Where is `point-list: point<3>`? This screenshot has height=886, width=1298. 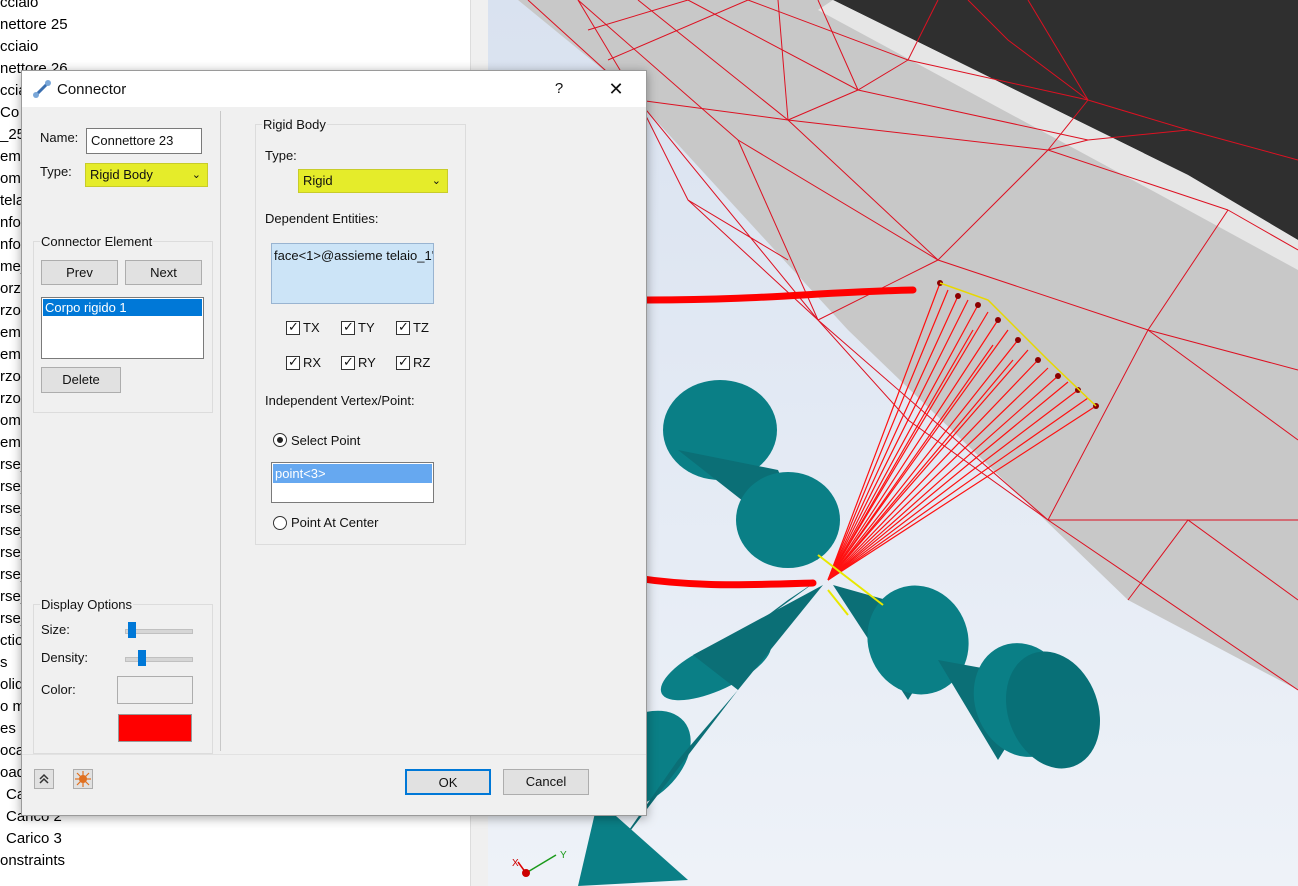
point-list: point<3> is located at coordinates (352, 482).